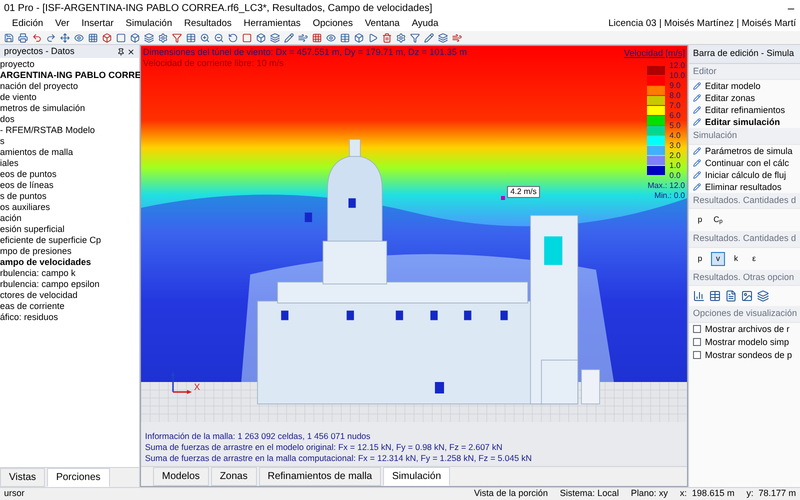 Image resolution: width=800 pixels, height=500 pixels. I want to click on panel-item: Editar modelo, so click(744, 86).